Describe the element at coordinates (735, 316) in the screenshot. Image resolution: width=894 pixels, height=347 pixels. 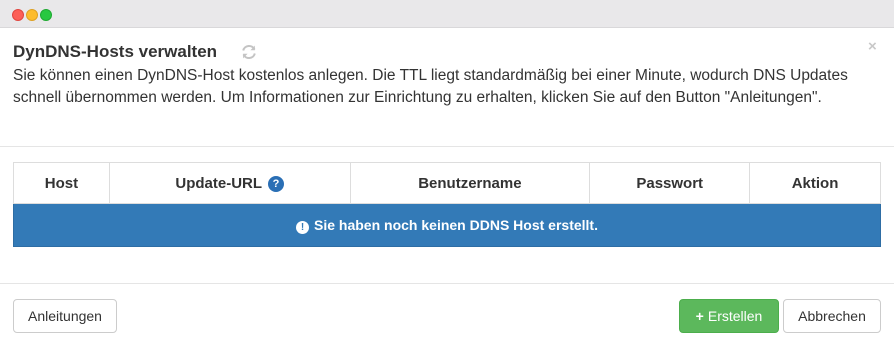
I see `create-button-label: Erstellen` at that location.